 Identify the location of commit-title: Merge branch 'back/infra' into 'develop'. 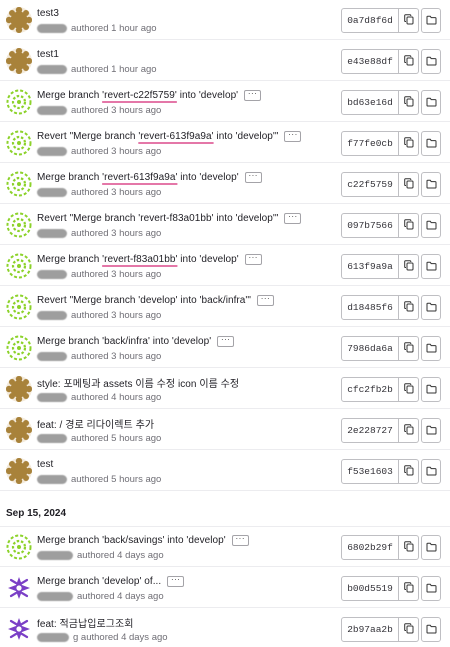
(124, 341).